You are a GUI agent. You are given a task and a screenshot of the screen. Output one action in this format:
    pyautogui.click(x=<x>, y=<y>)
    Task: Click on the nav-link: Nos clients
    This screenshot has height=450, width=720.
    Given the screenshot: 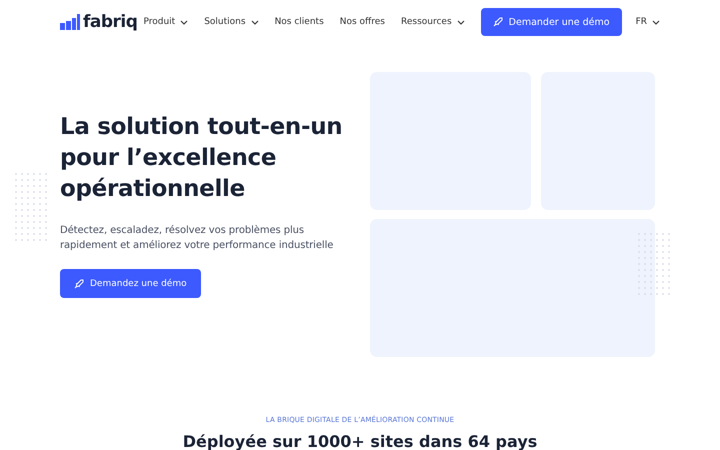 What is the action you would take?
    pyautogui.click(x=299, y=22)
    